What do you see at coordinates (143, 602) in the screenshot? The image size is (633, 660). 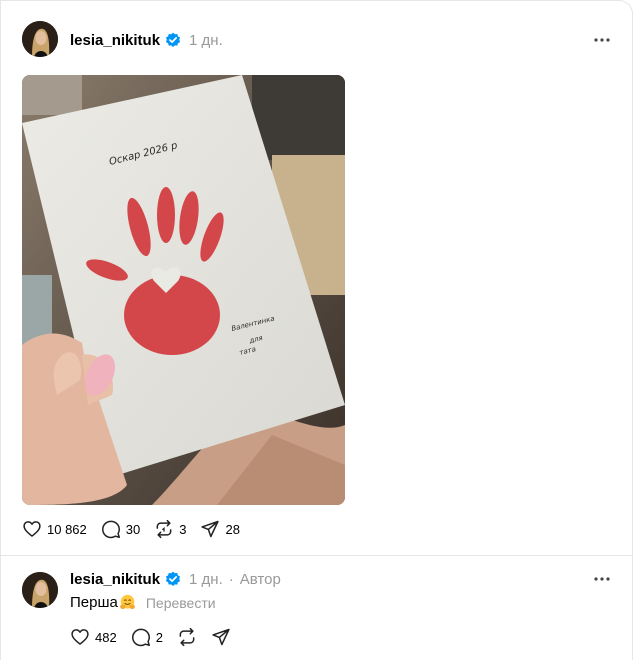 I see `reply-body: Перша Перевести` at bounding box center [143, 602].